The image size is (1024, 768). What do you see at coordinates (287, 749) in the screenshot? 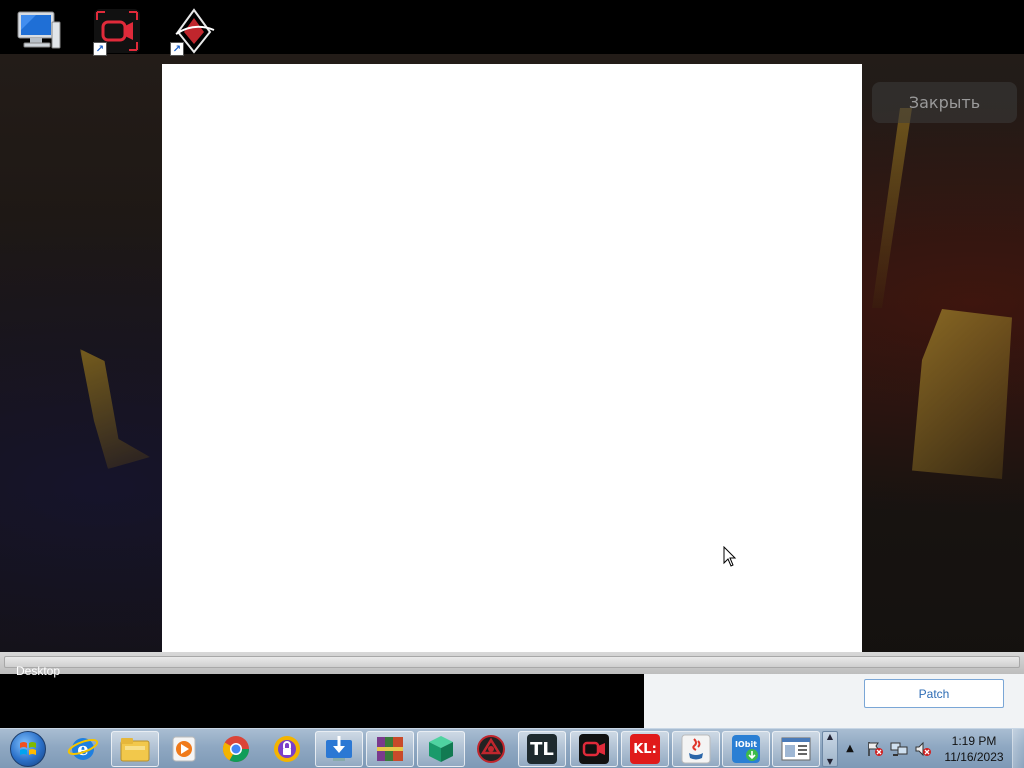
I see `vpn-lock-icon` at bounding box center [287, 749].